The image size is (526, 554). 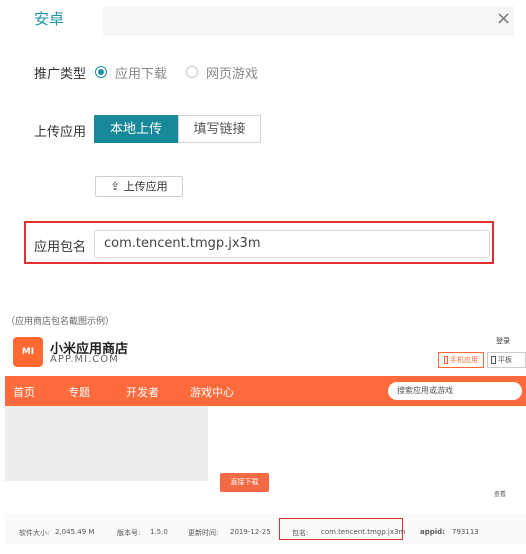 What do you see at coordinates (203, 533) in the screenshot?
I see `info-updated-key: 更新时间:` at bounding box center [203, 533].